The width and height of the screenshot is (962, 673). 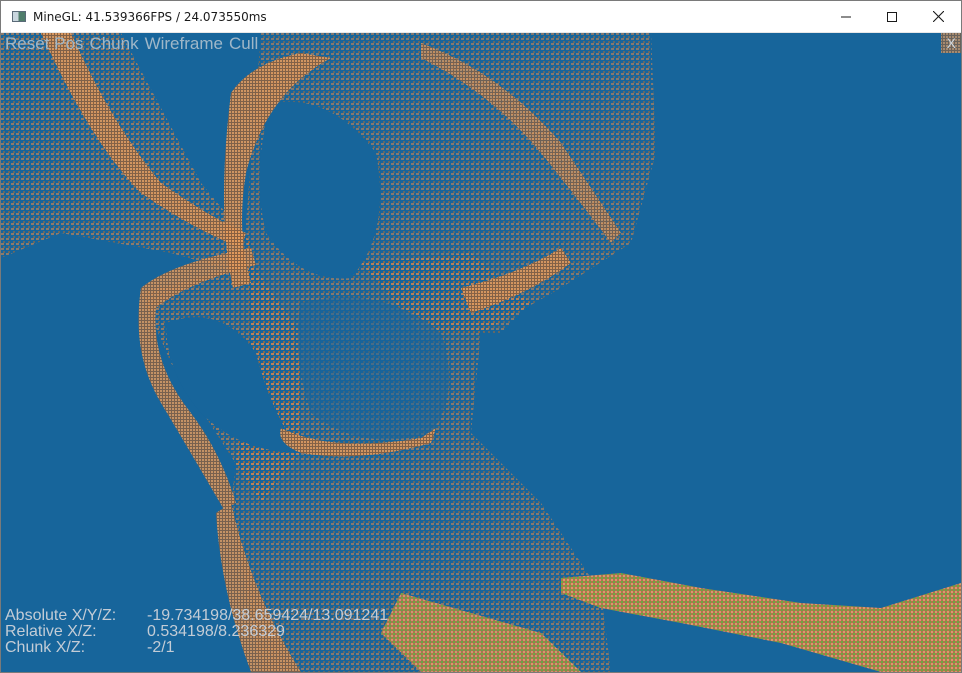 What do you see at coordinates (951, 43) in the screenshot?
I see `overlay-close-button: X` at bounding box center [951, 43].